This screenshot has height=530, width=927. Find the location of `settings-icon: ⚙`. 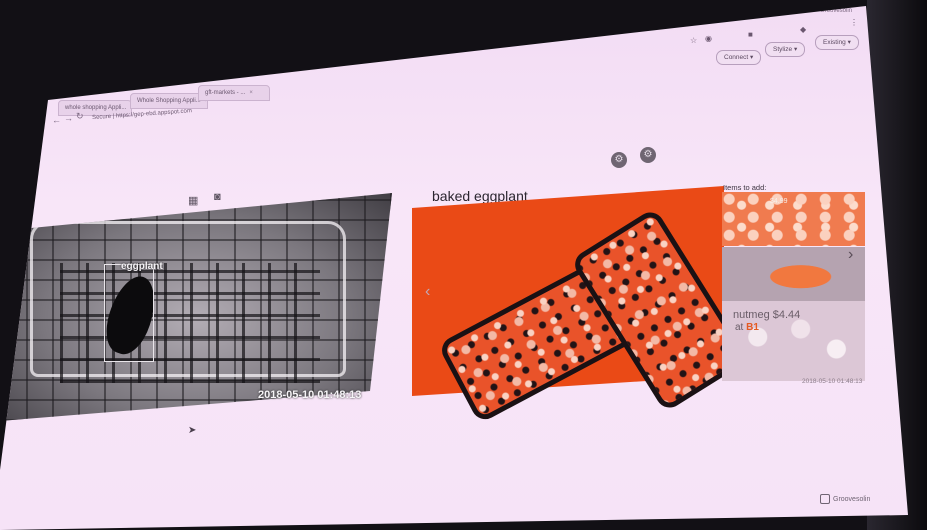

settings-icon: ⚙ is located at coordinates (648, 155).